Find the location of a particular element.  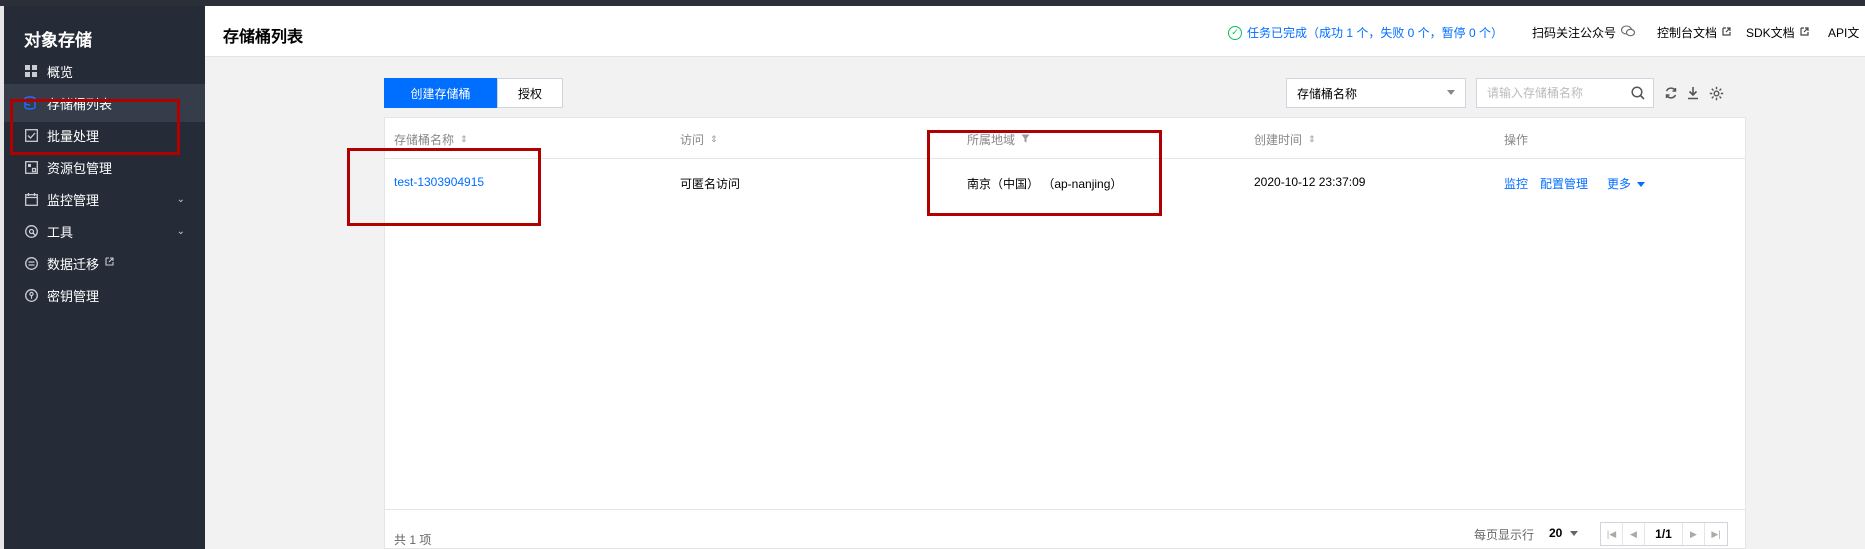

search-box is located at coordinates (1565, 93).